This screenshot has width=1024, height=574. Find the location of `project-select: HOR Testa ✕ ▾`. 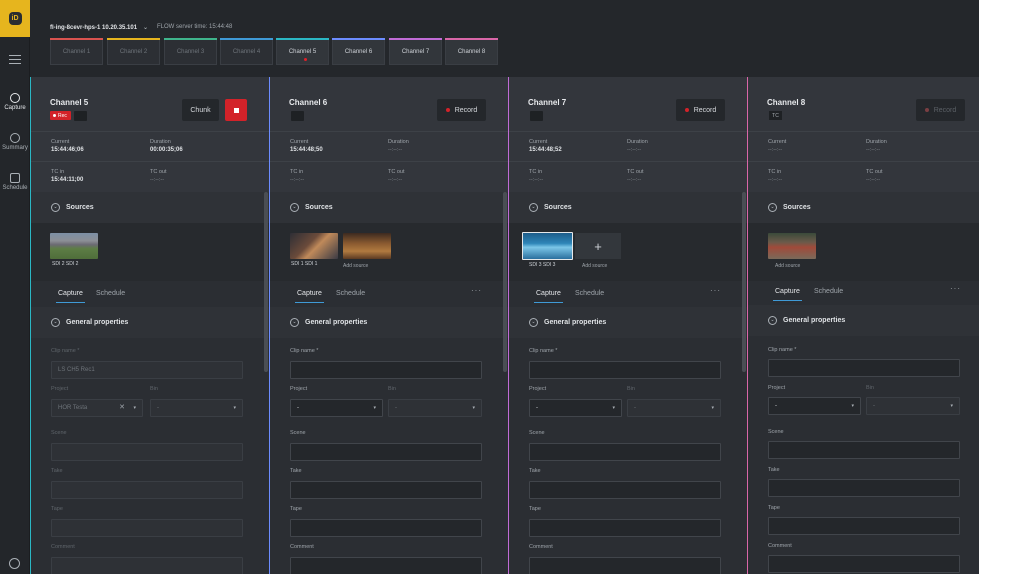

project-select: HOR Testa ✕ ▾ is located at coordinates (97, 408).